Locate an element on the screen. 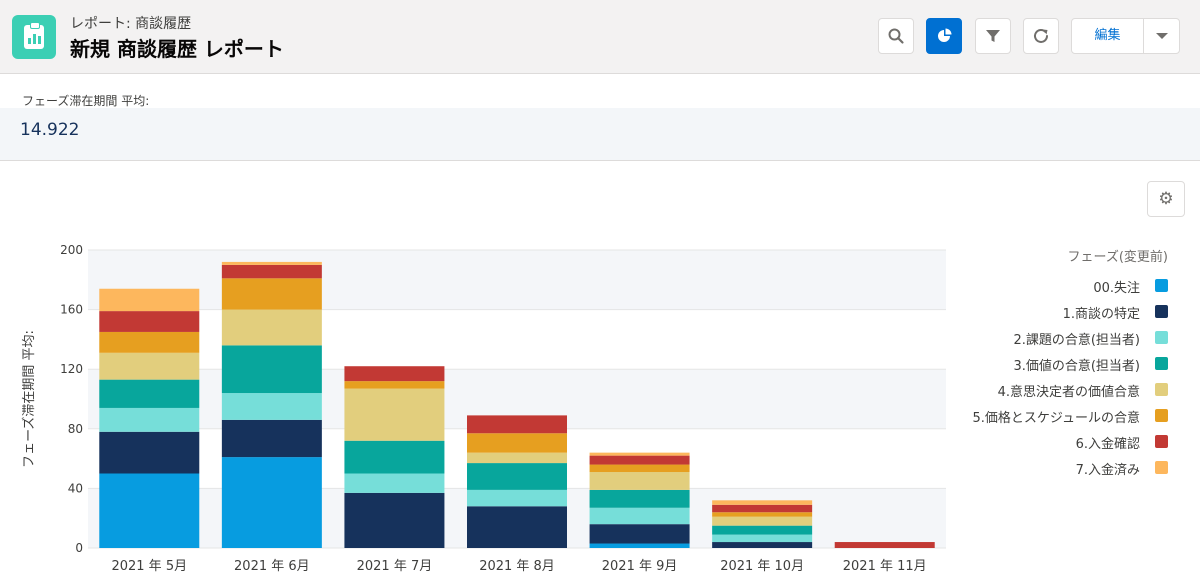  page-title: 新規 商談履歴 レポート is located at coordinates (177, 49).